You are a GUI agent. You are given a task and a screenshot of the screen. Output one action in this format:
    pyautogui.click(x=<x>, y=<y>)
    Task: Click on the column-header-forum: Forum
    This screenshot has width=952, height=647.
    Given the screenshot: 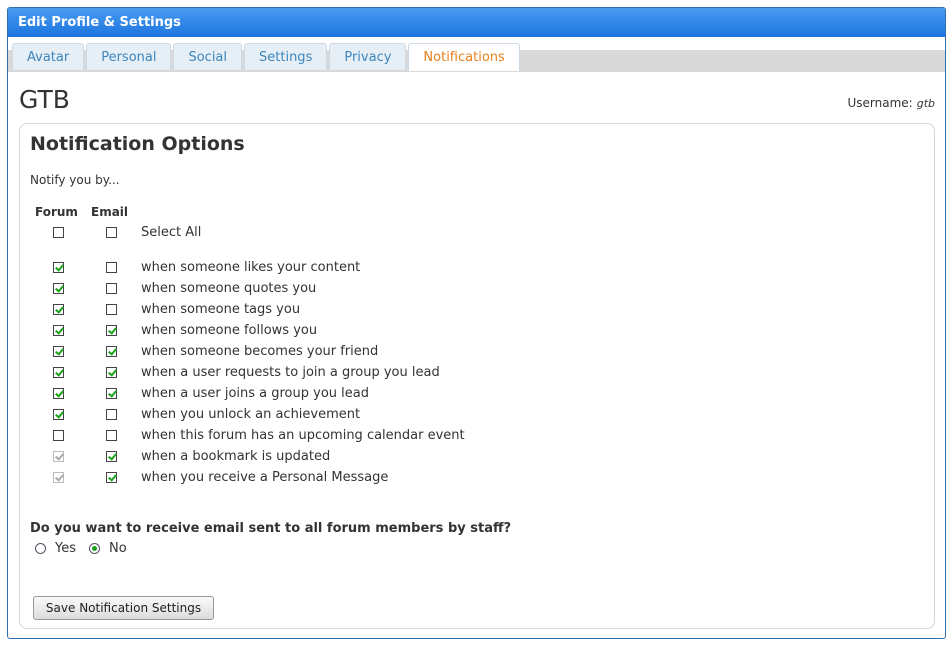 What is the action you would take?
    pyautogui.click(x=56, y=212)
    